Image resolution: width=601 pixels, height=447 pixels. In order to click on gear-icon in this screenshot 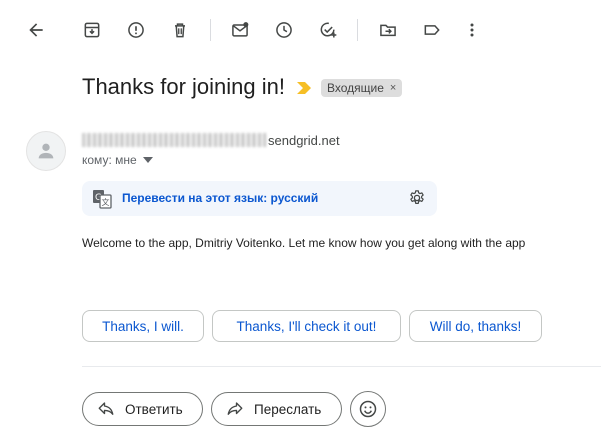, I will do `click(417, 198)`.